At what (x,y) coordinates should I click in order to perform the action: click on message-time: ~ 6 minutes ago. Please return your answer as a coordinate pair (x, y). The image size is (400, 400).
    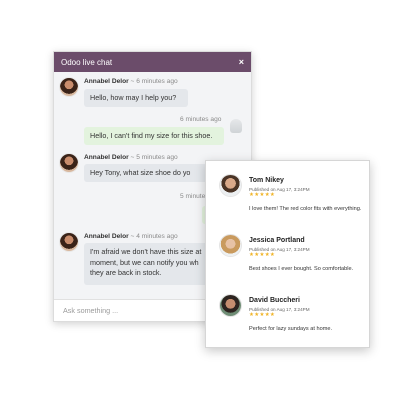
    Looking at the image, I should click on (154, 81).